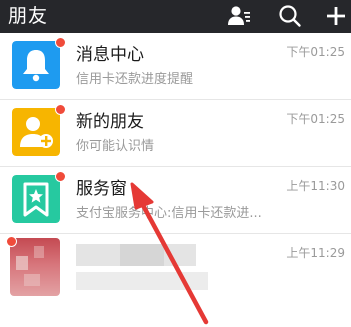  What do you see at coordinates (135, 79) in the screenshot?
I see `list-item-subtitle: 信用卡还款进度提醒` at bounding box center [135, 79].